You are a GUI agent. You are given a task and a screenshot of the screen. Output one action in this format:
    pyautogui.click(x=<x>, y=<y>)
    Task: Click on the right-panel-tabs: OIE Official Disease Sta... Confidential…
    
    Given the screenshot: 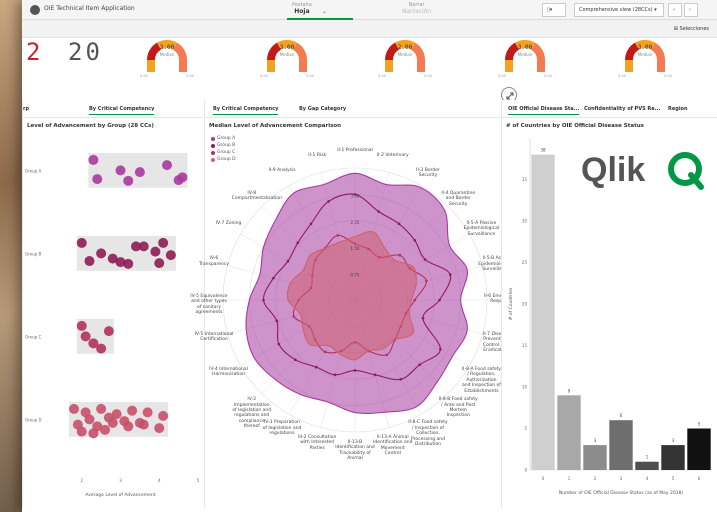 What is the action you would take?
    pyautogui.click(x=609, y=109)
    